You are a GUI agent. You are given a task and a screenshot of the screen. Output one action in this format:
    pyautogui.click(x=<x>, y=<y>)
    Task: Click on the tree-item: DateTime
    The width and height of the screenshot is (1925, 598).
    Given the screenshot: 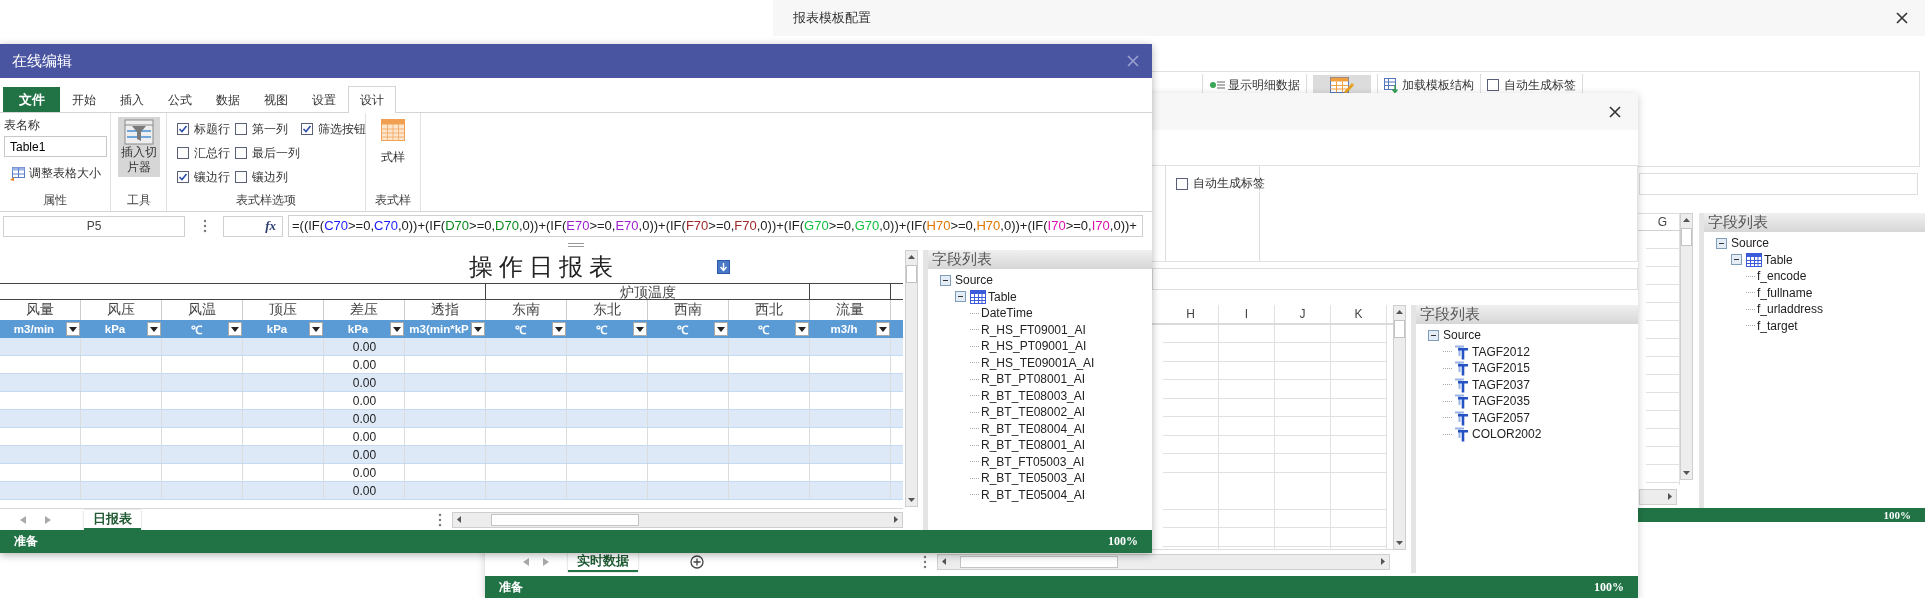 What is the action you would take?
    pyautogui.click(x=1007, y=313)
    